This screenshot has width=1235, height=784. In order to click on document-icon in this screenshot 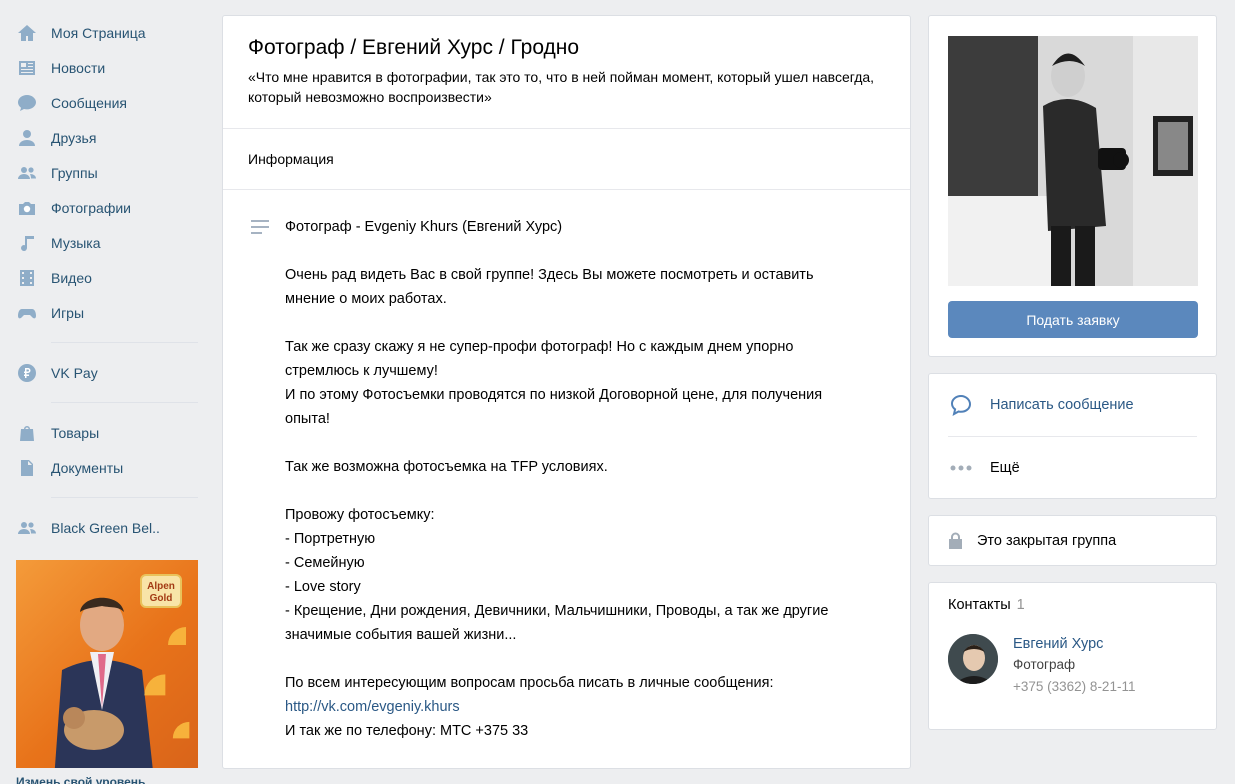, I will do `click(27, 468)`.